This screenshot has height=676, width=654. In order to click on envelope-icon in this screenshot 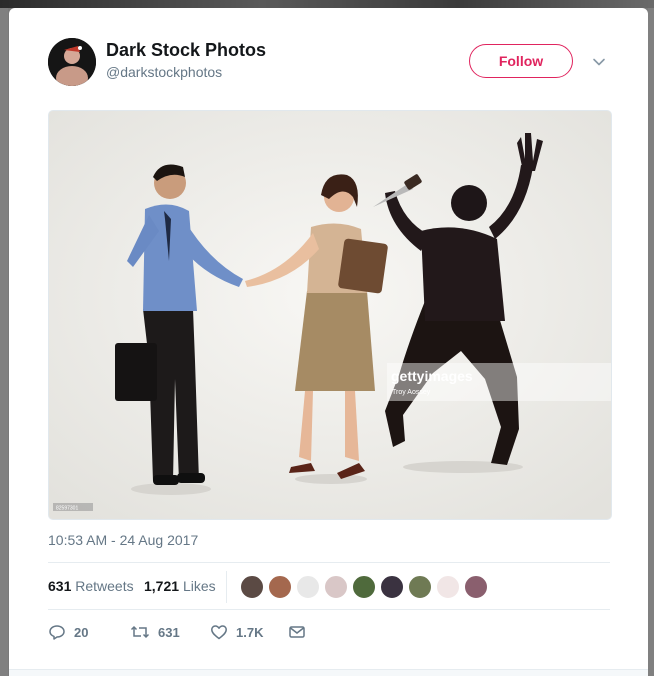, I will do `click(297, 632)`.